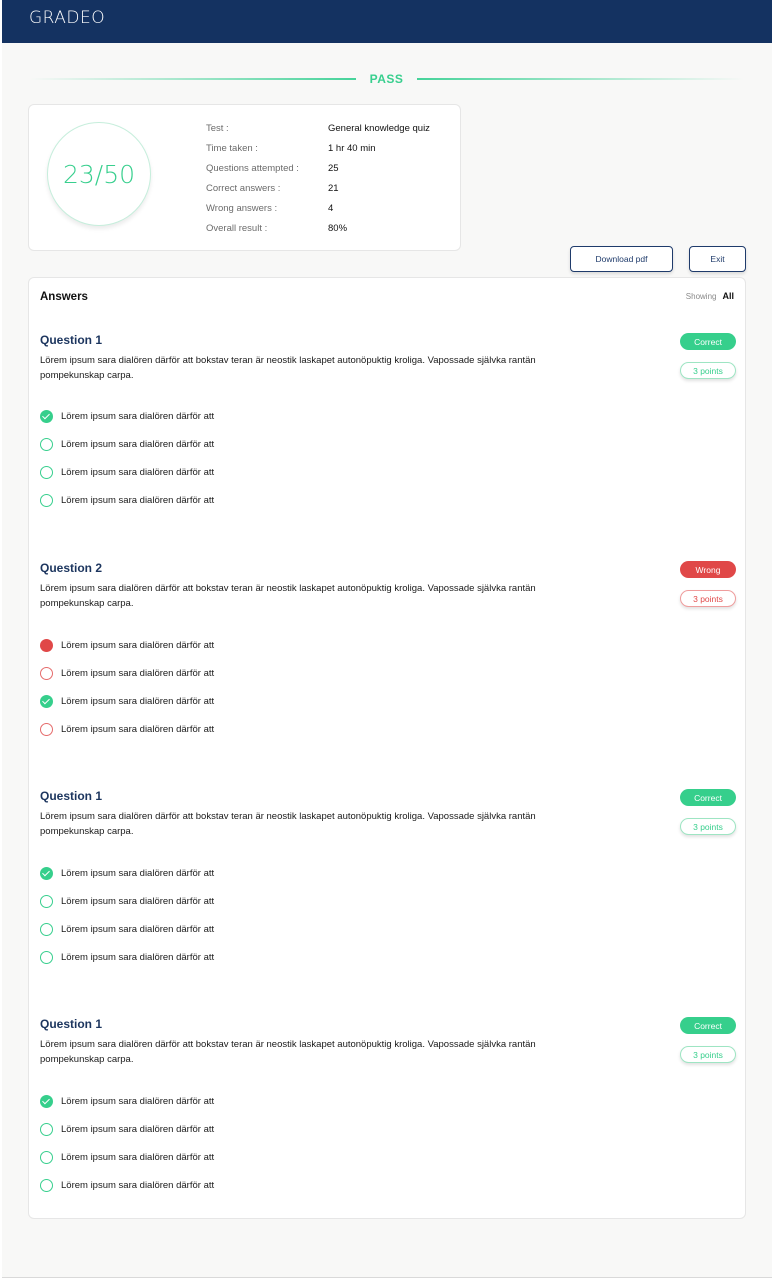 The width and height of the screenshot is (774, 1280). What do you see at coordinates (338, 228) in the screenshot?
I see `stat-value: 80%` at bounding box center [338, 228].